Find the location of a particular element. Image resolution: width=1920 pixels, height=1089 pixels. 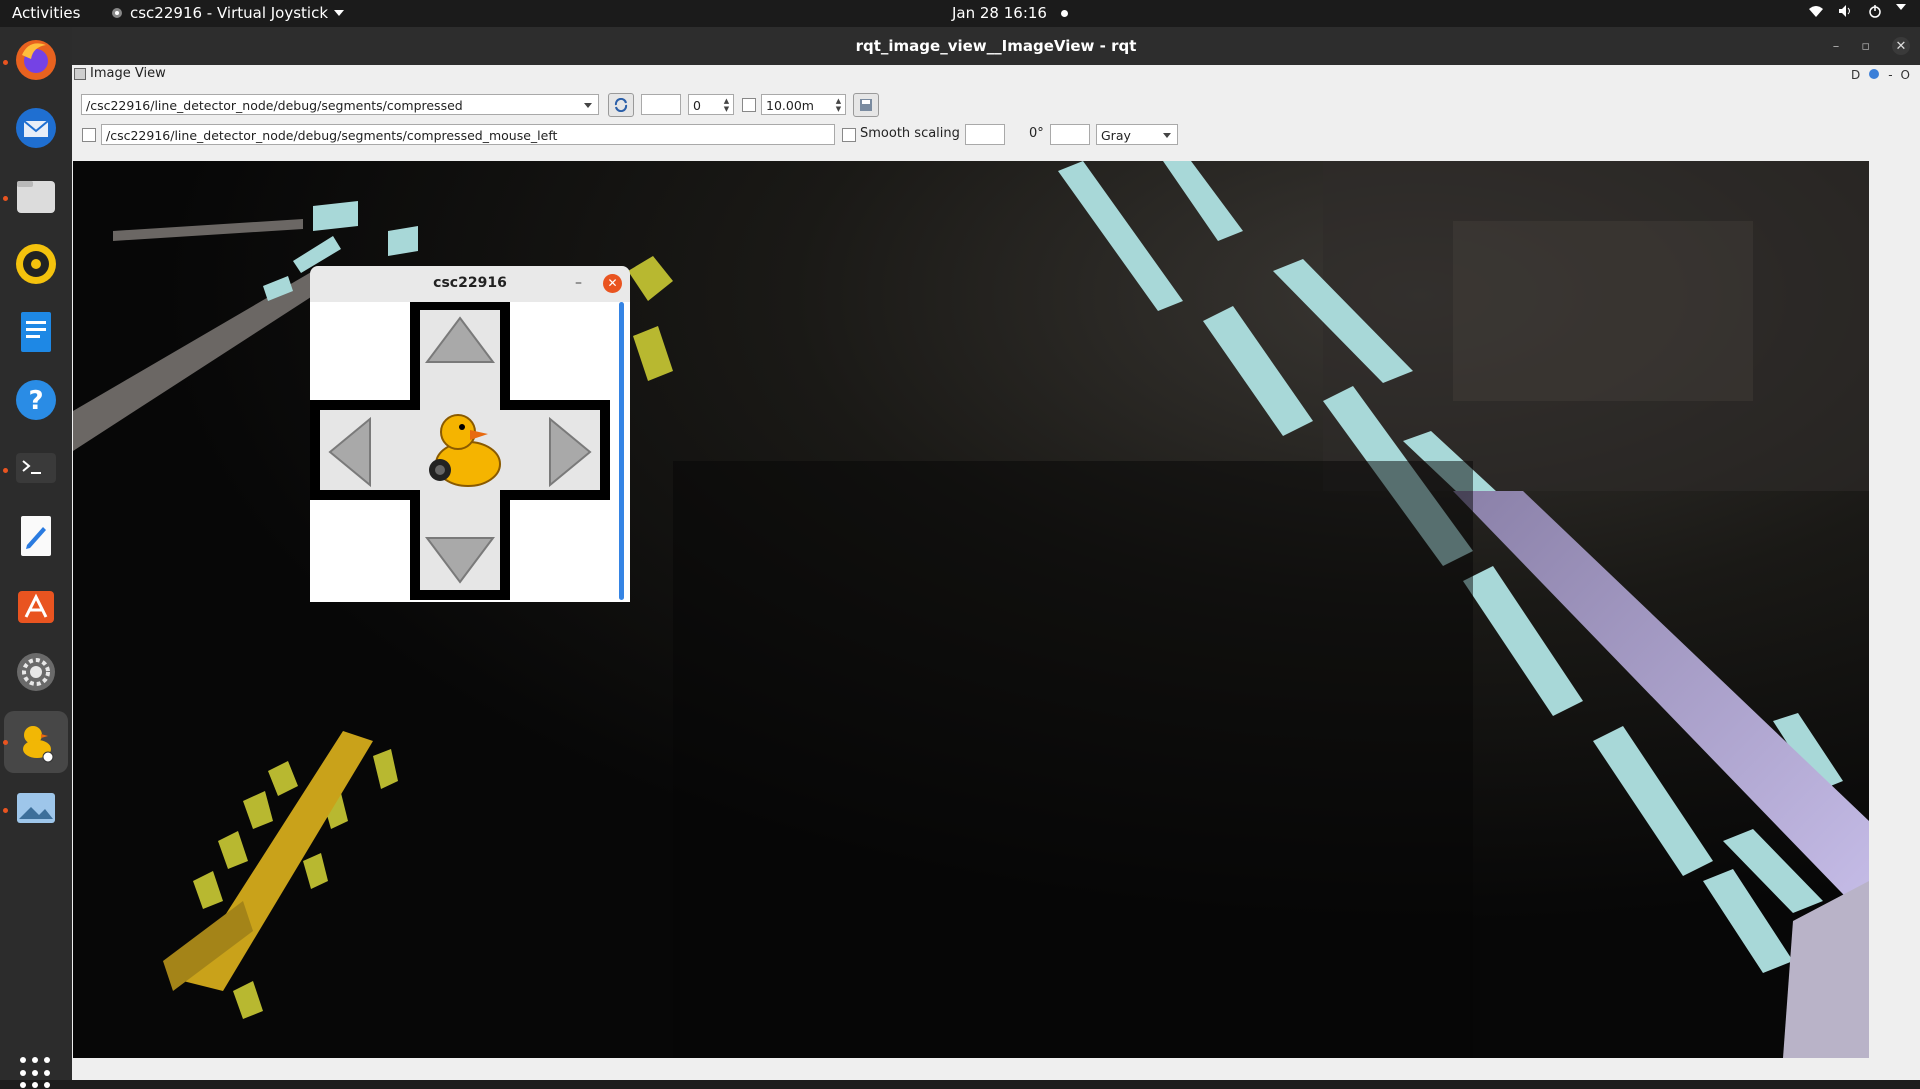

dock: ? is located at coordinates (36, 558).